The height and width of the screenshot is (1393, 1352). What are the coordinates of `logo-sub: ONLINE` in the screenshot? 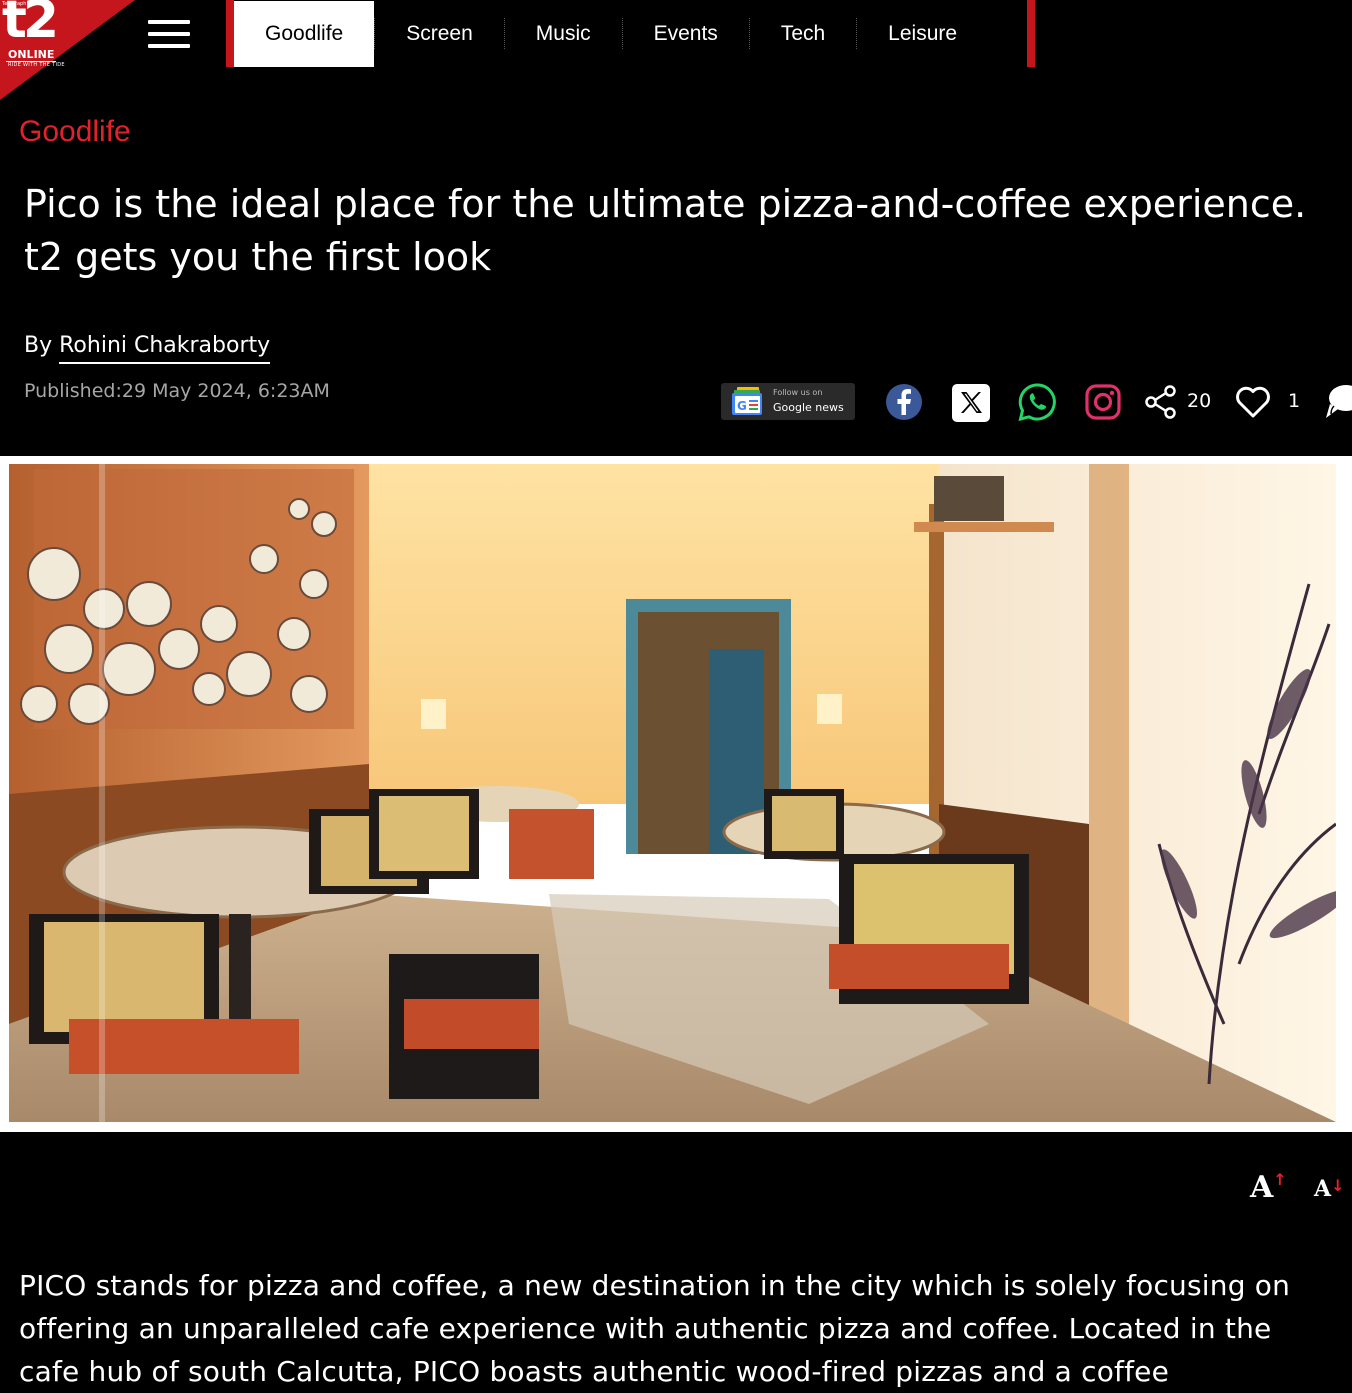 It's located at (31, 55).